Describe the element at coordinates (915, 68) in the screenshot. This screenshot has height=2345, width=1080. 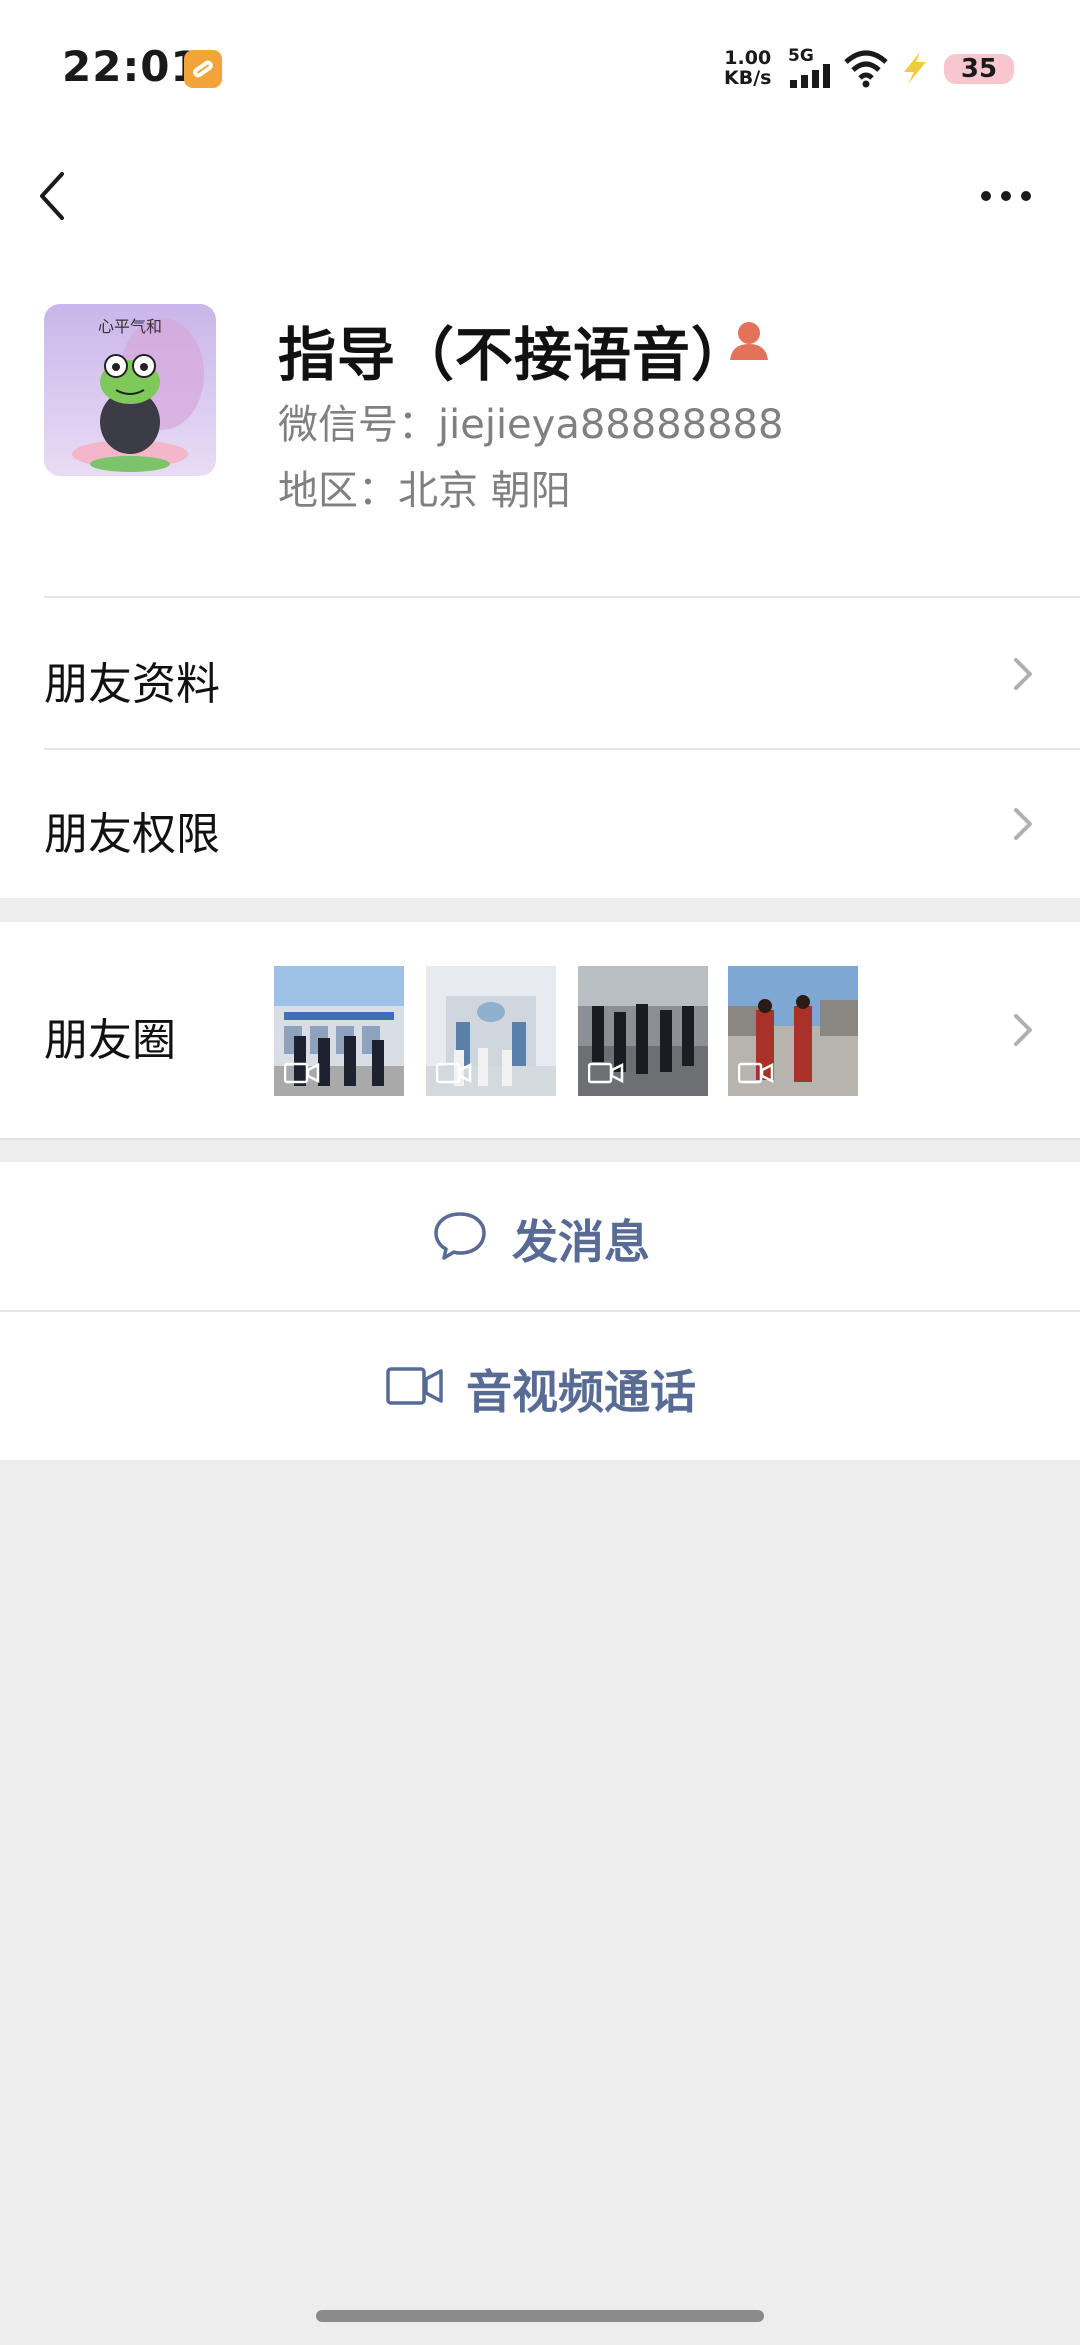
I see `charging-bolt-icon` at that location.